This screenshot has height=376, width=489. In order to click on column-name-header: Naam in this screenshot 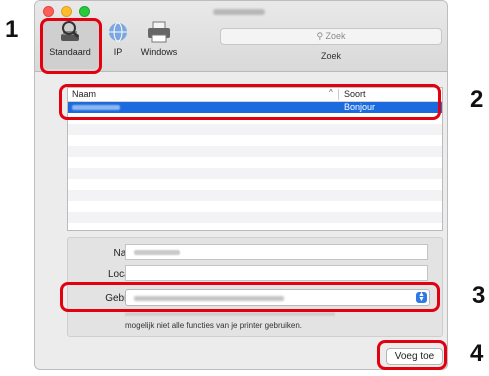, I will do `click(84, 94)`.